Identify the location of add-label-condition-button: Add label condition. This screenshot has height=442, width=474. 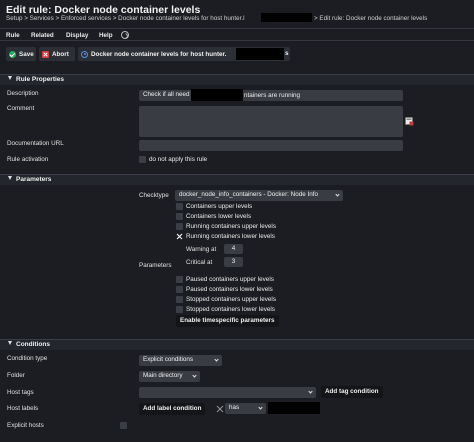
(172, 409).